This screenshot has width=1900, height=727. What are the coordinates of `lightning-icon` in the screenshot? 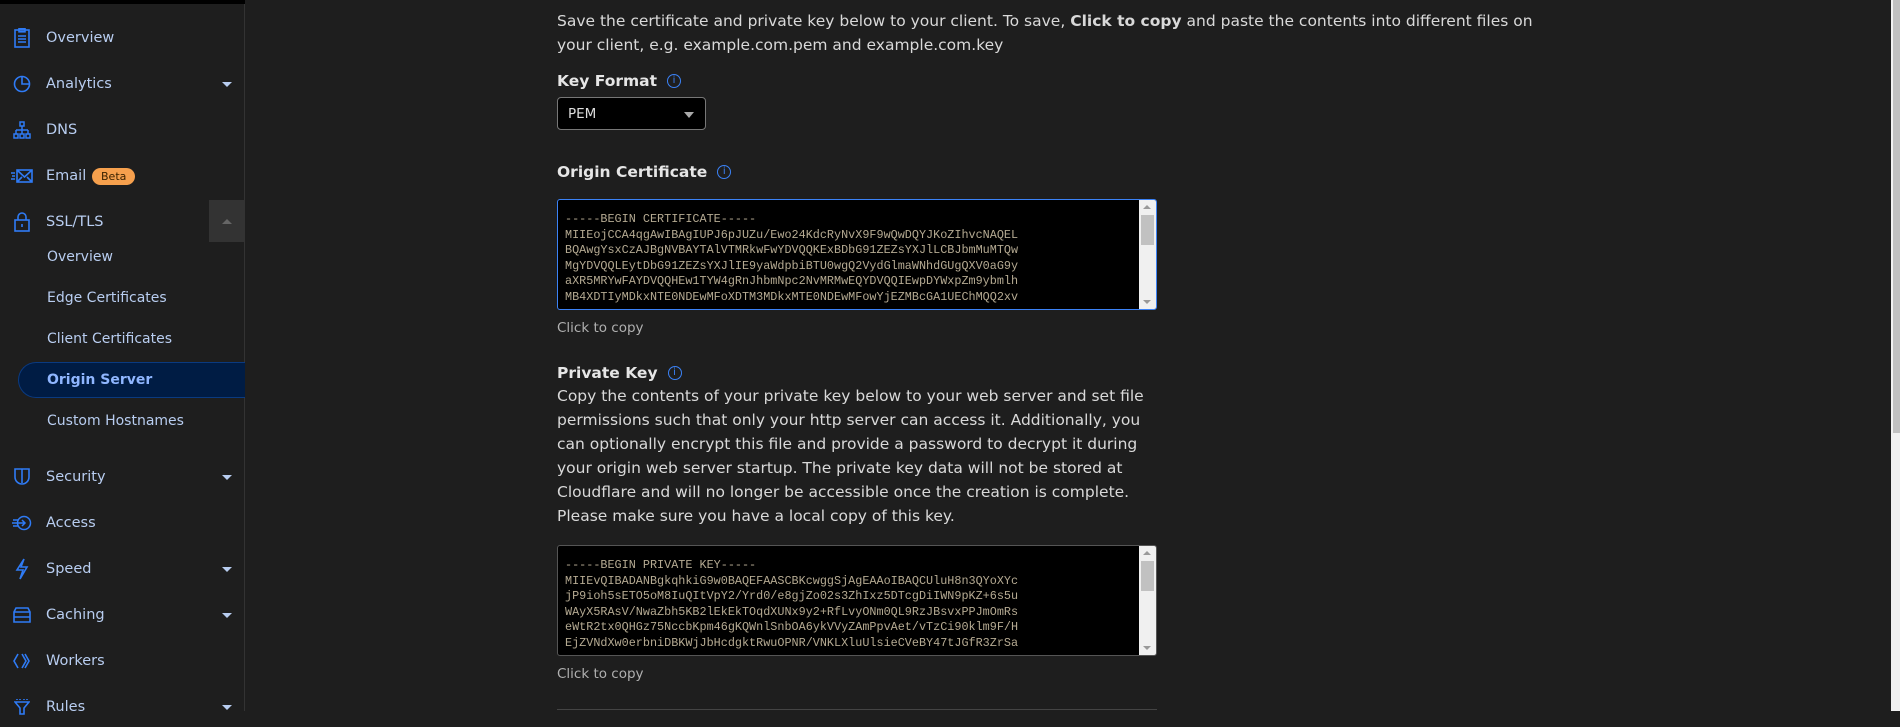 It's located at (22, 569).